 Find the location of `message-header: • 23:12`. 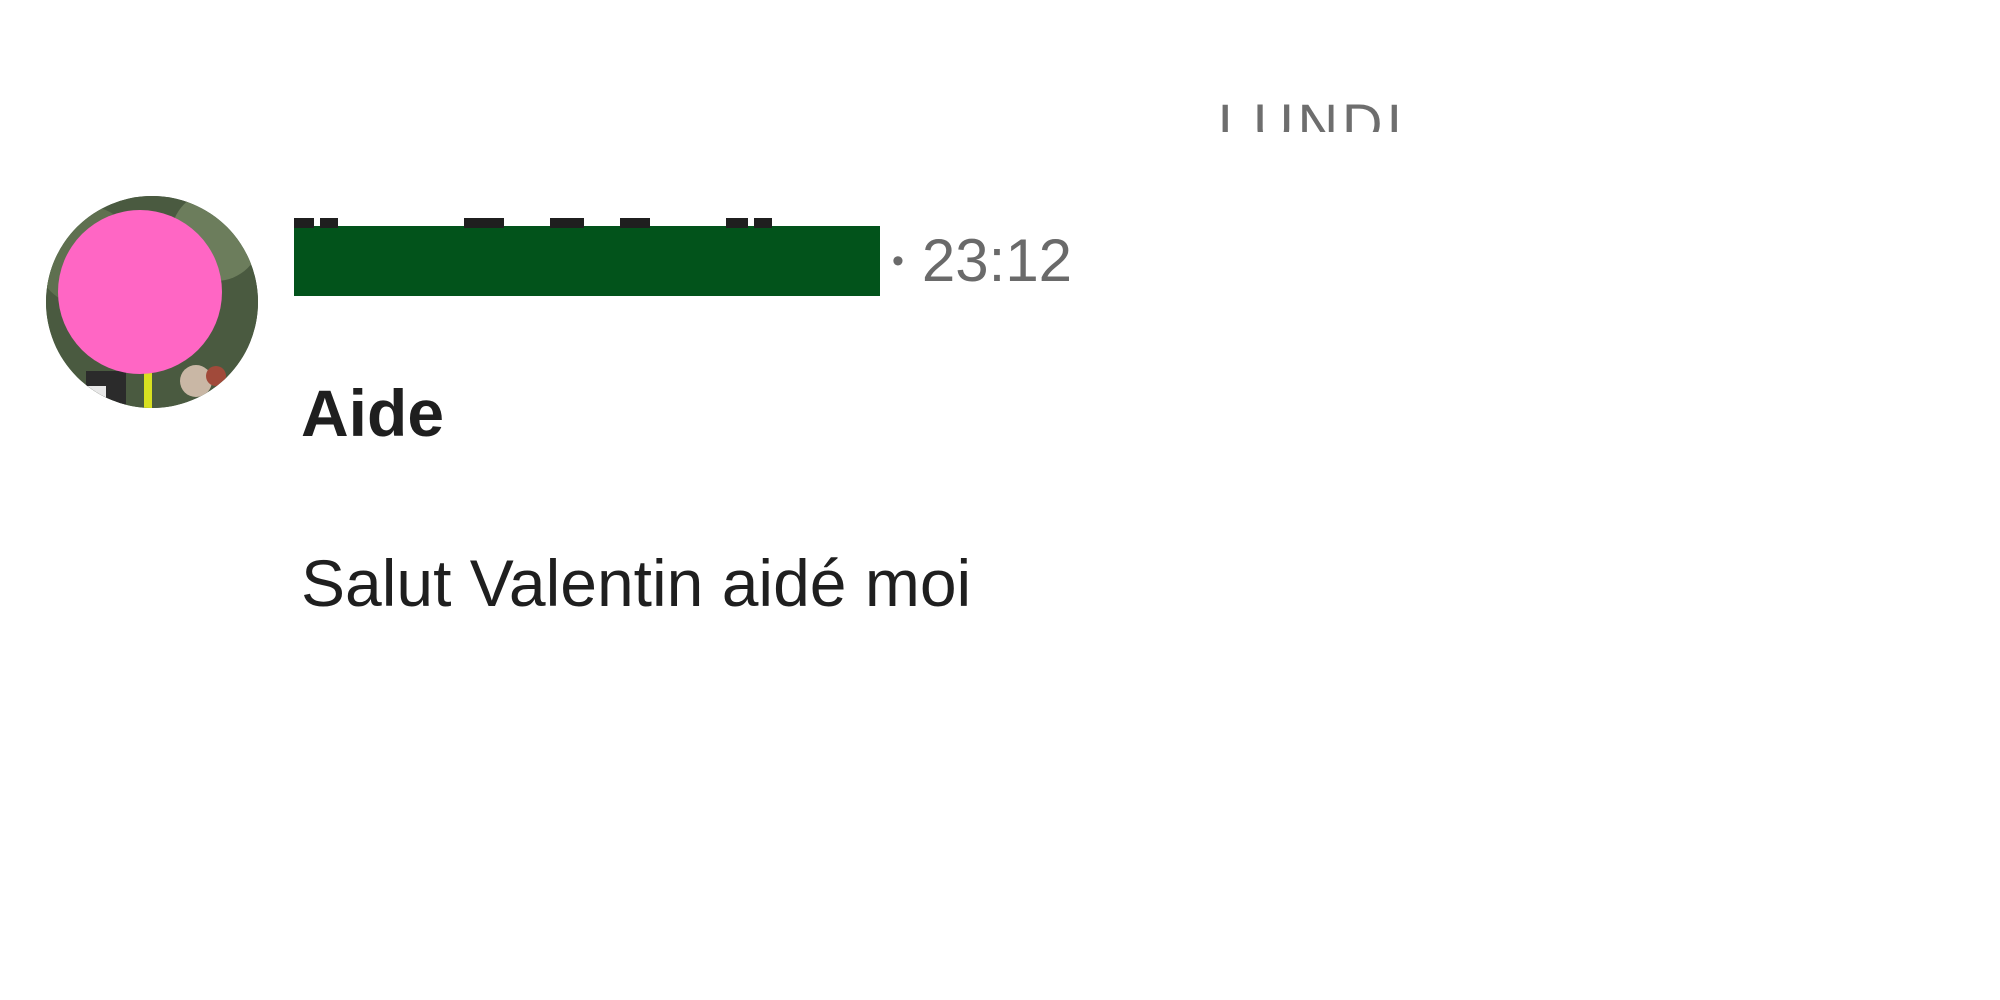

message-header: • 23:12 is located at coordinates (683, 257).